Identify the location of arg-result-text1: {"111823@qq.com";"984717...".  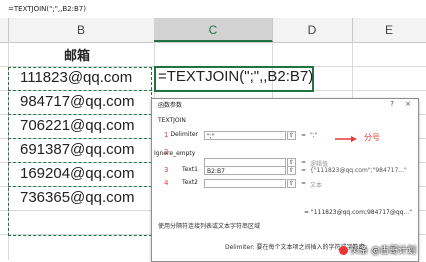
(358, 170).